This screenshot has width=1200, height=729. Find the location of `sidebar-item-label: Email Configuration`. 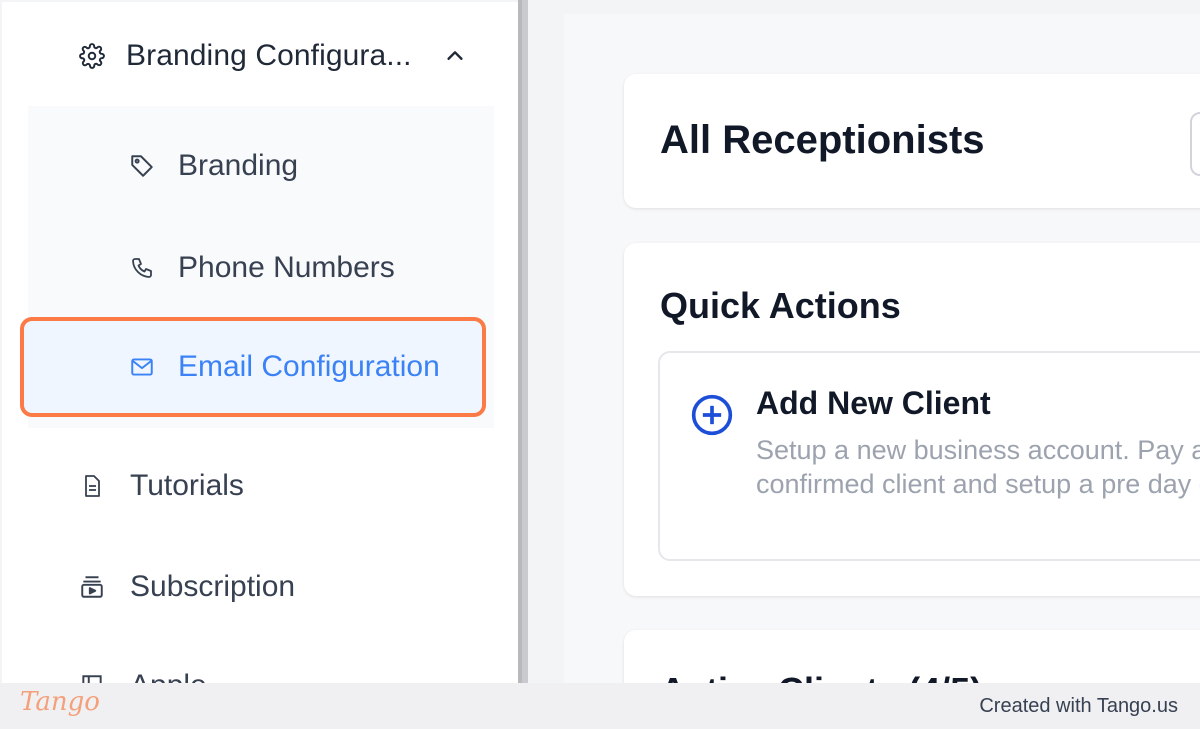

sidebar-item-label: Email Configuration is located at coordinates (309, 366).